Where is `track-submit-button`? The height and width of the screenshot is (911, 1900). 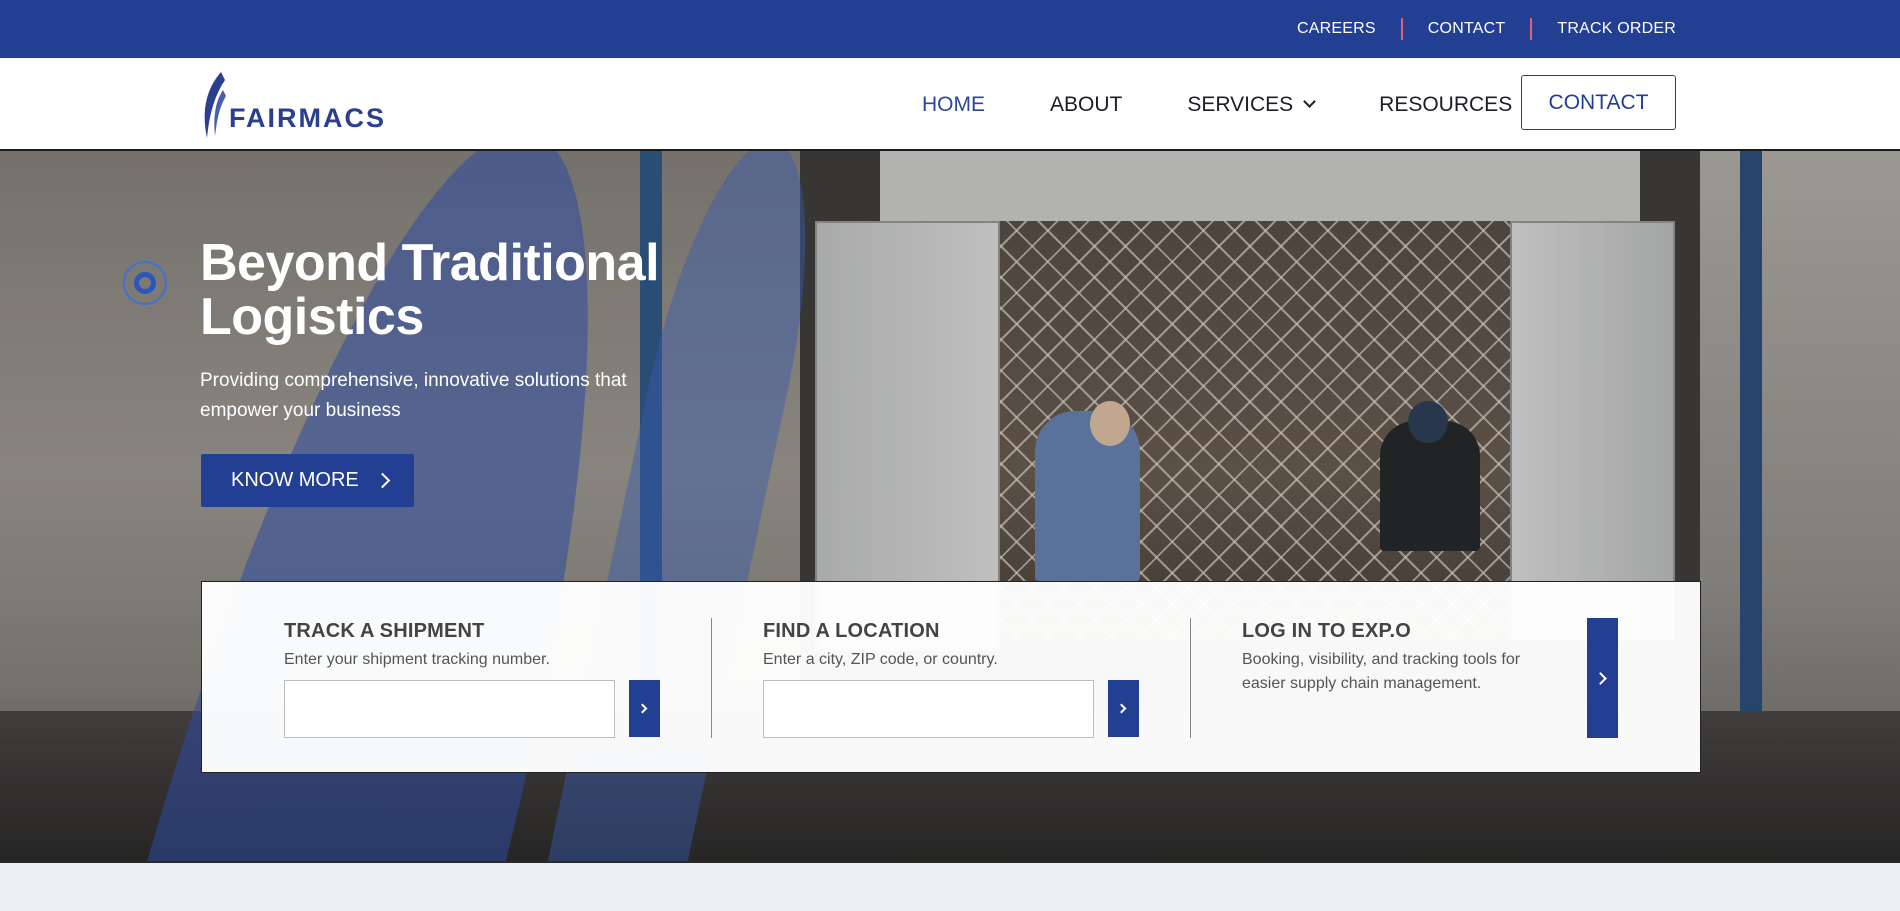
track-submit-button is located at coordinates (644, 708).